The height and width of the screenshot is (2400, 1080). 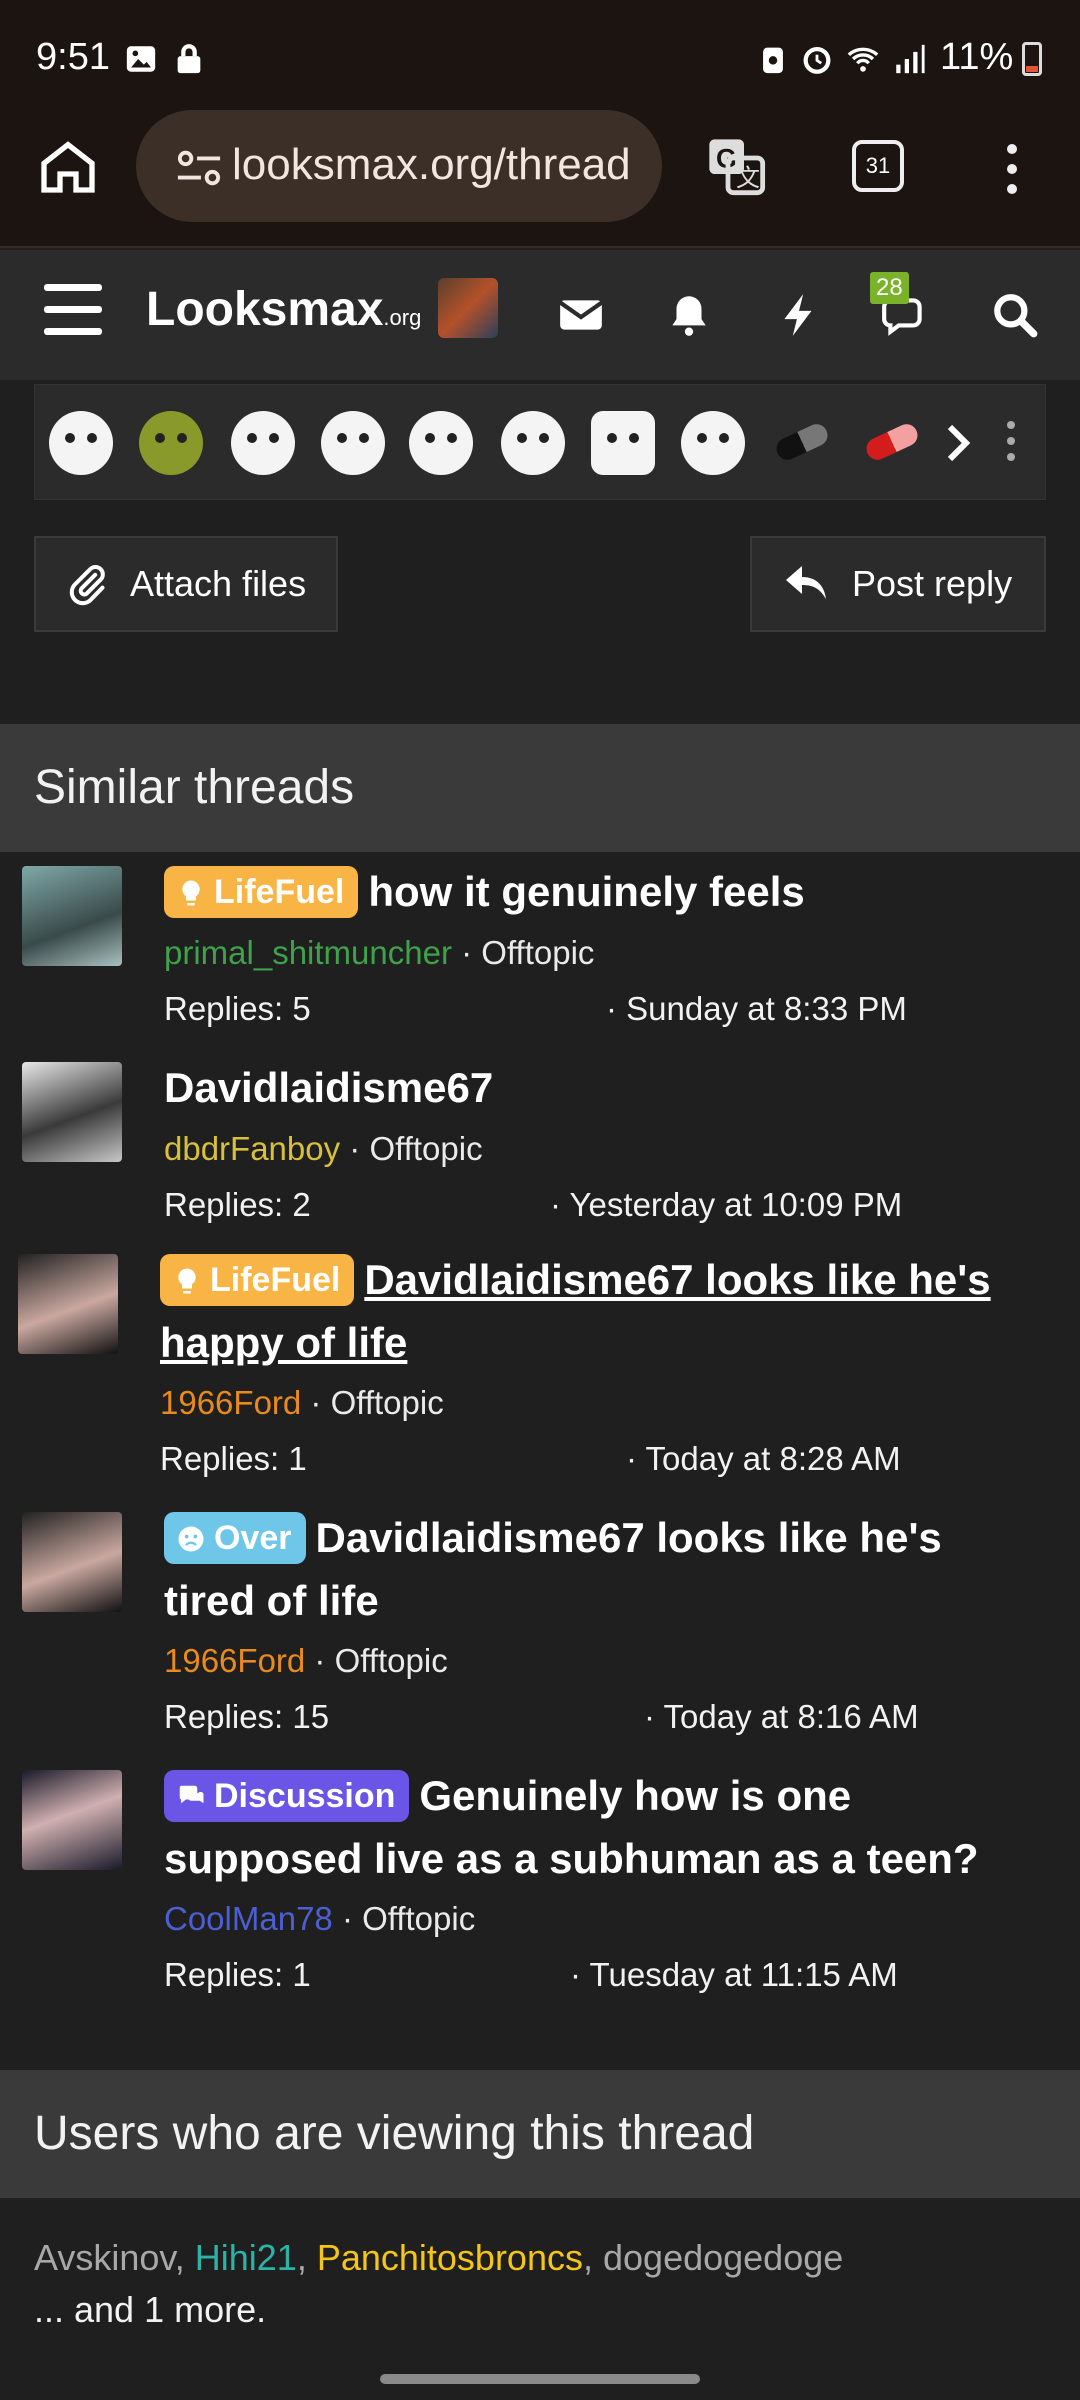 I want to click on emoji-picker-bar, so click(x=540, y=442).